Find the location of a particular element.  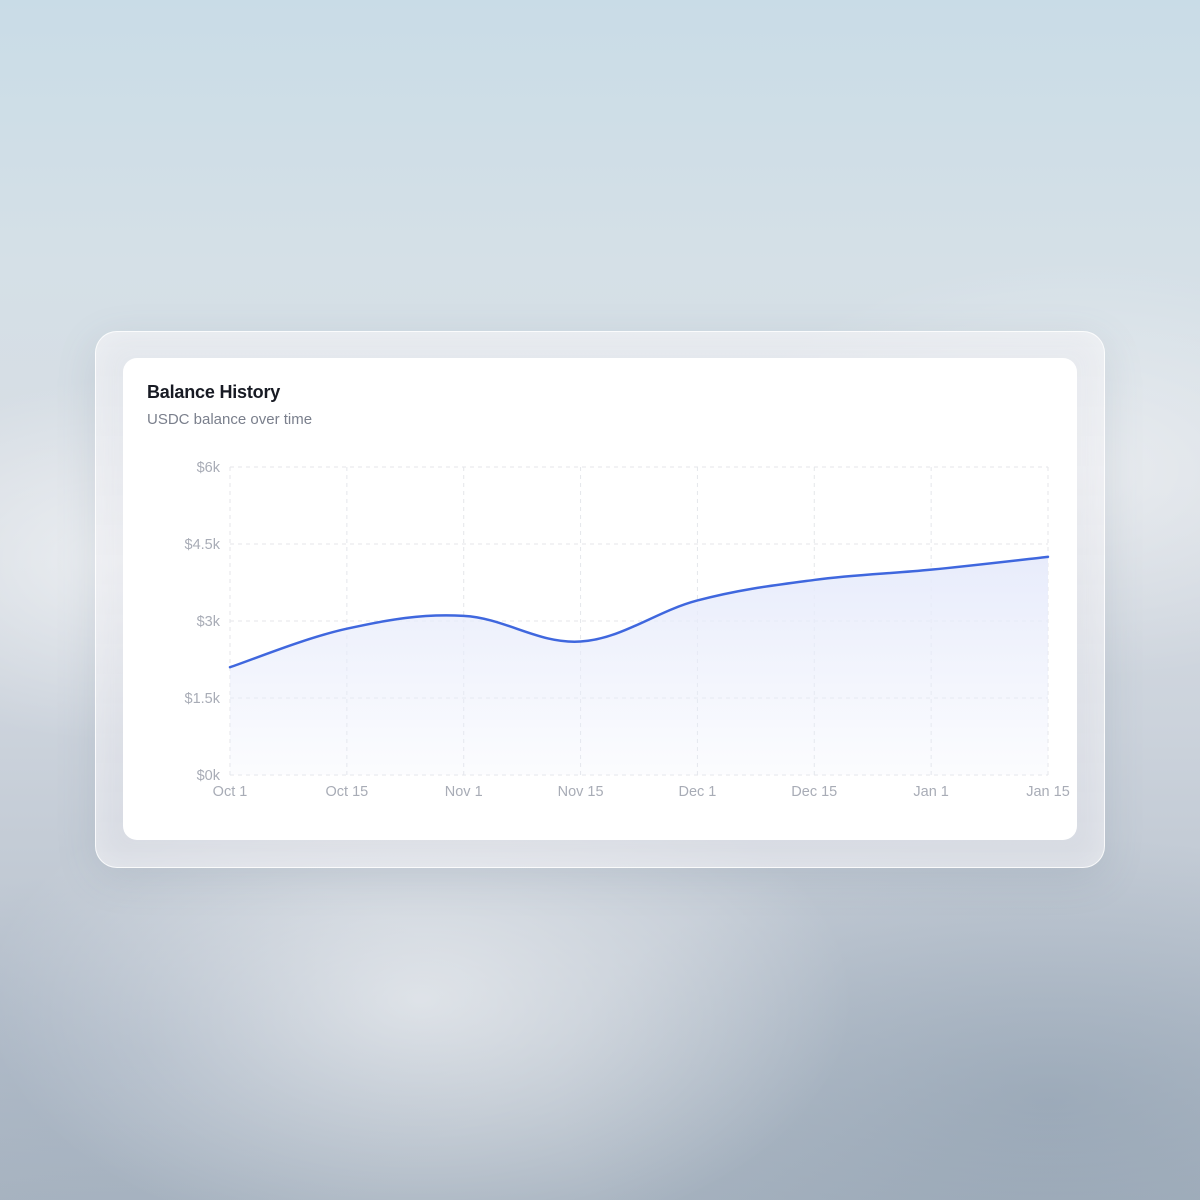

x-tick-label: Jan 1 is located at coordinates (930, 792).